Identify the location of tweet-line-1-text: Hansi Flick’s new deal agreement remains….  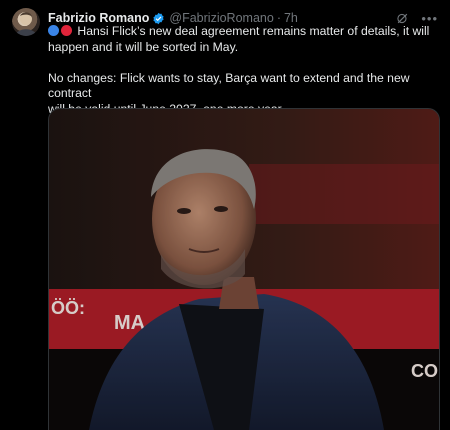
(253, 31).